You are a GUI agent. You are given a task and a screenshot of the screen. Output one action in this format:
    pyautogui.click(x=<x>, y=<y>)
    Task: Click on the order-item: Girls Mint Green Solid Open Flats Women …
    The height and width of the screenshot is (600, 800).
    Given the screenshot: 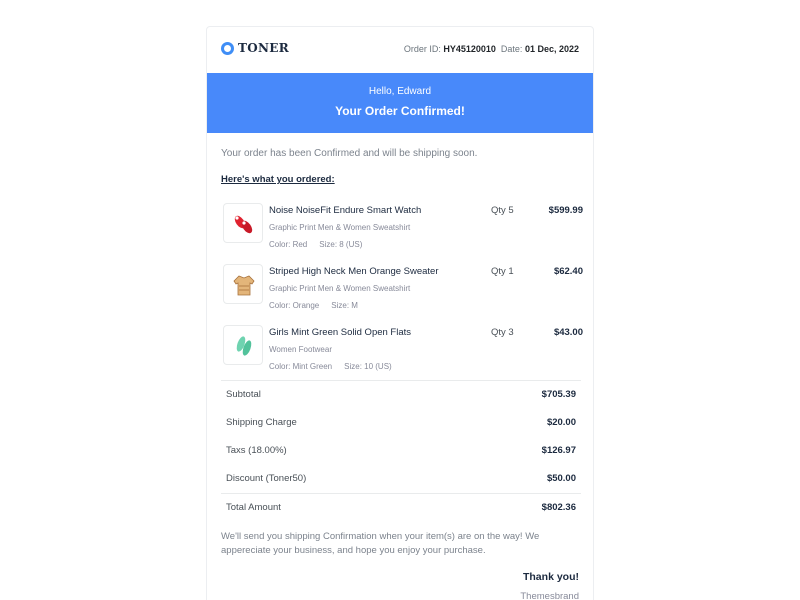 What is the action you would take?
    pyautogui.click(x=403, y=351)
    